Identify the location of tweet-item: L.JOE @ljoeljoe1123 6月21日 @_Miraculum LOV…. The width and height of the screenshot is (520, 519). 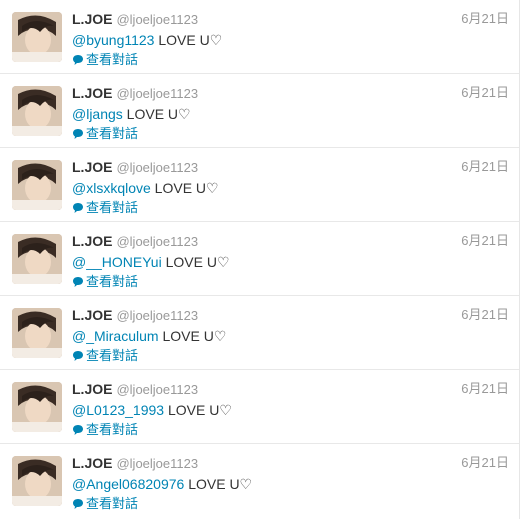
(259, 333).